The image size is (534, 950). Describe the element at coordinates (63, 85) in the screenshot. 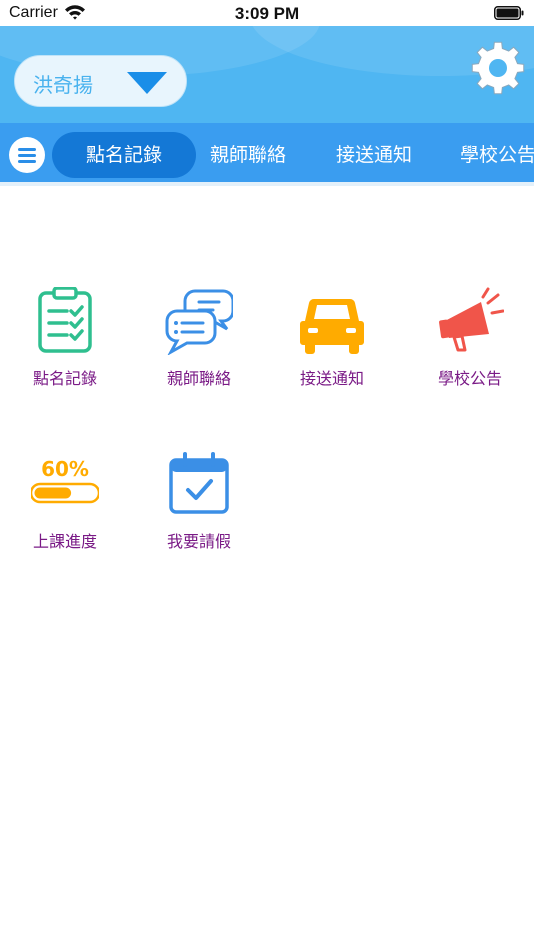

I see `student-name: 洪奇揚` at that location.